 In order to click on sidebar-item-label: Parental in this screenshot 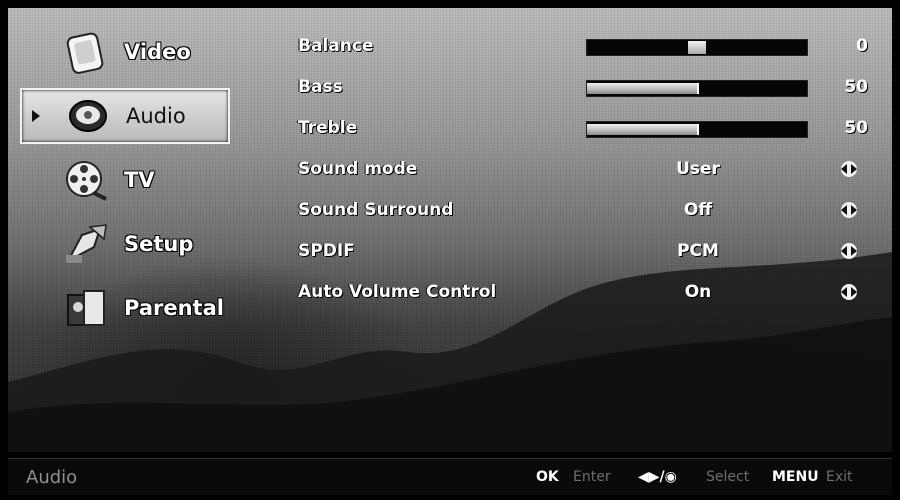, I will do `click(174, 308)`.